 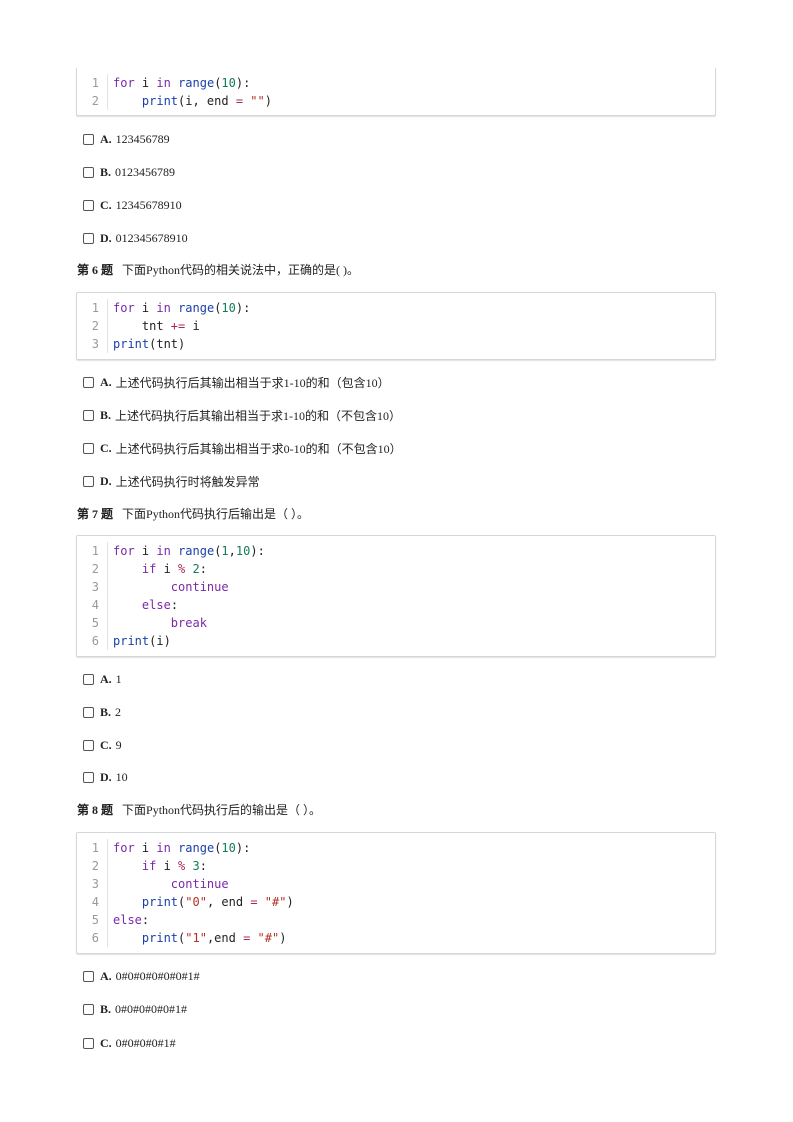 What do you see at coordinates (242, 415) in the screenshot?
I see `option-q6-b: B. 上述代码执行后其输出相当于求1-10的和（不包含10）` at bounding box center [242, 415].